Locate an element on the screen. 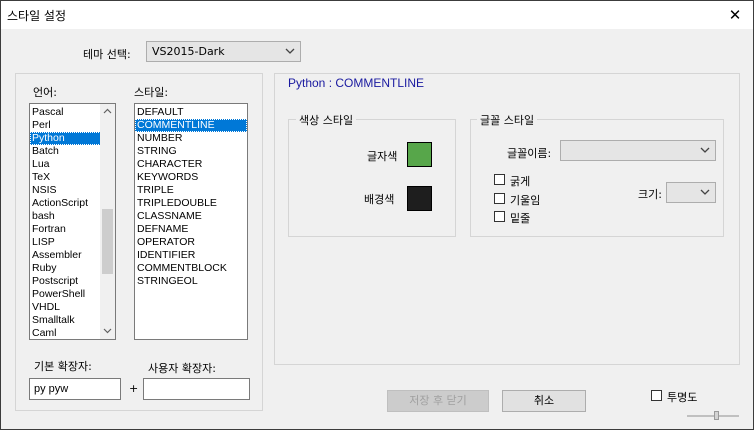 This screenshot has height=430, width=754. transparency-slider-thumb is located at coordinates (716, 415).